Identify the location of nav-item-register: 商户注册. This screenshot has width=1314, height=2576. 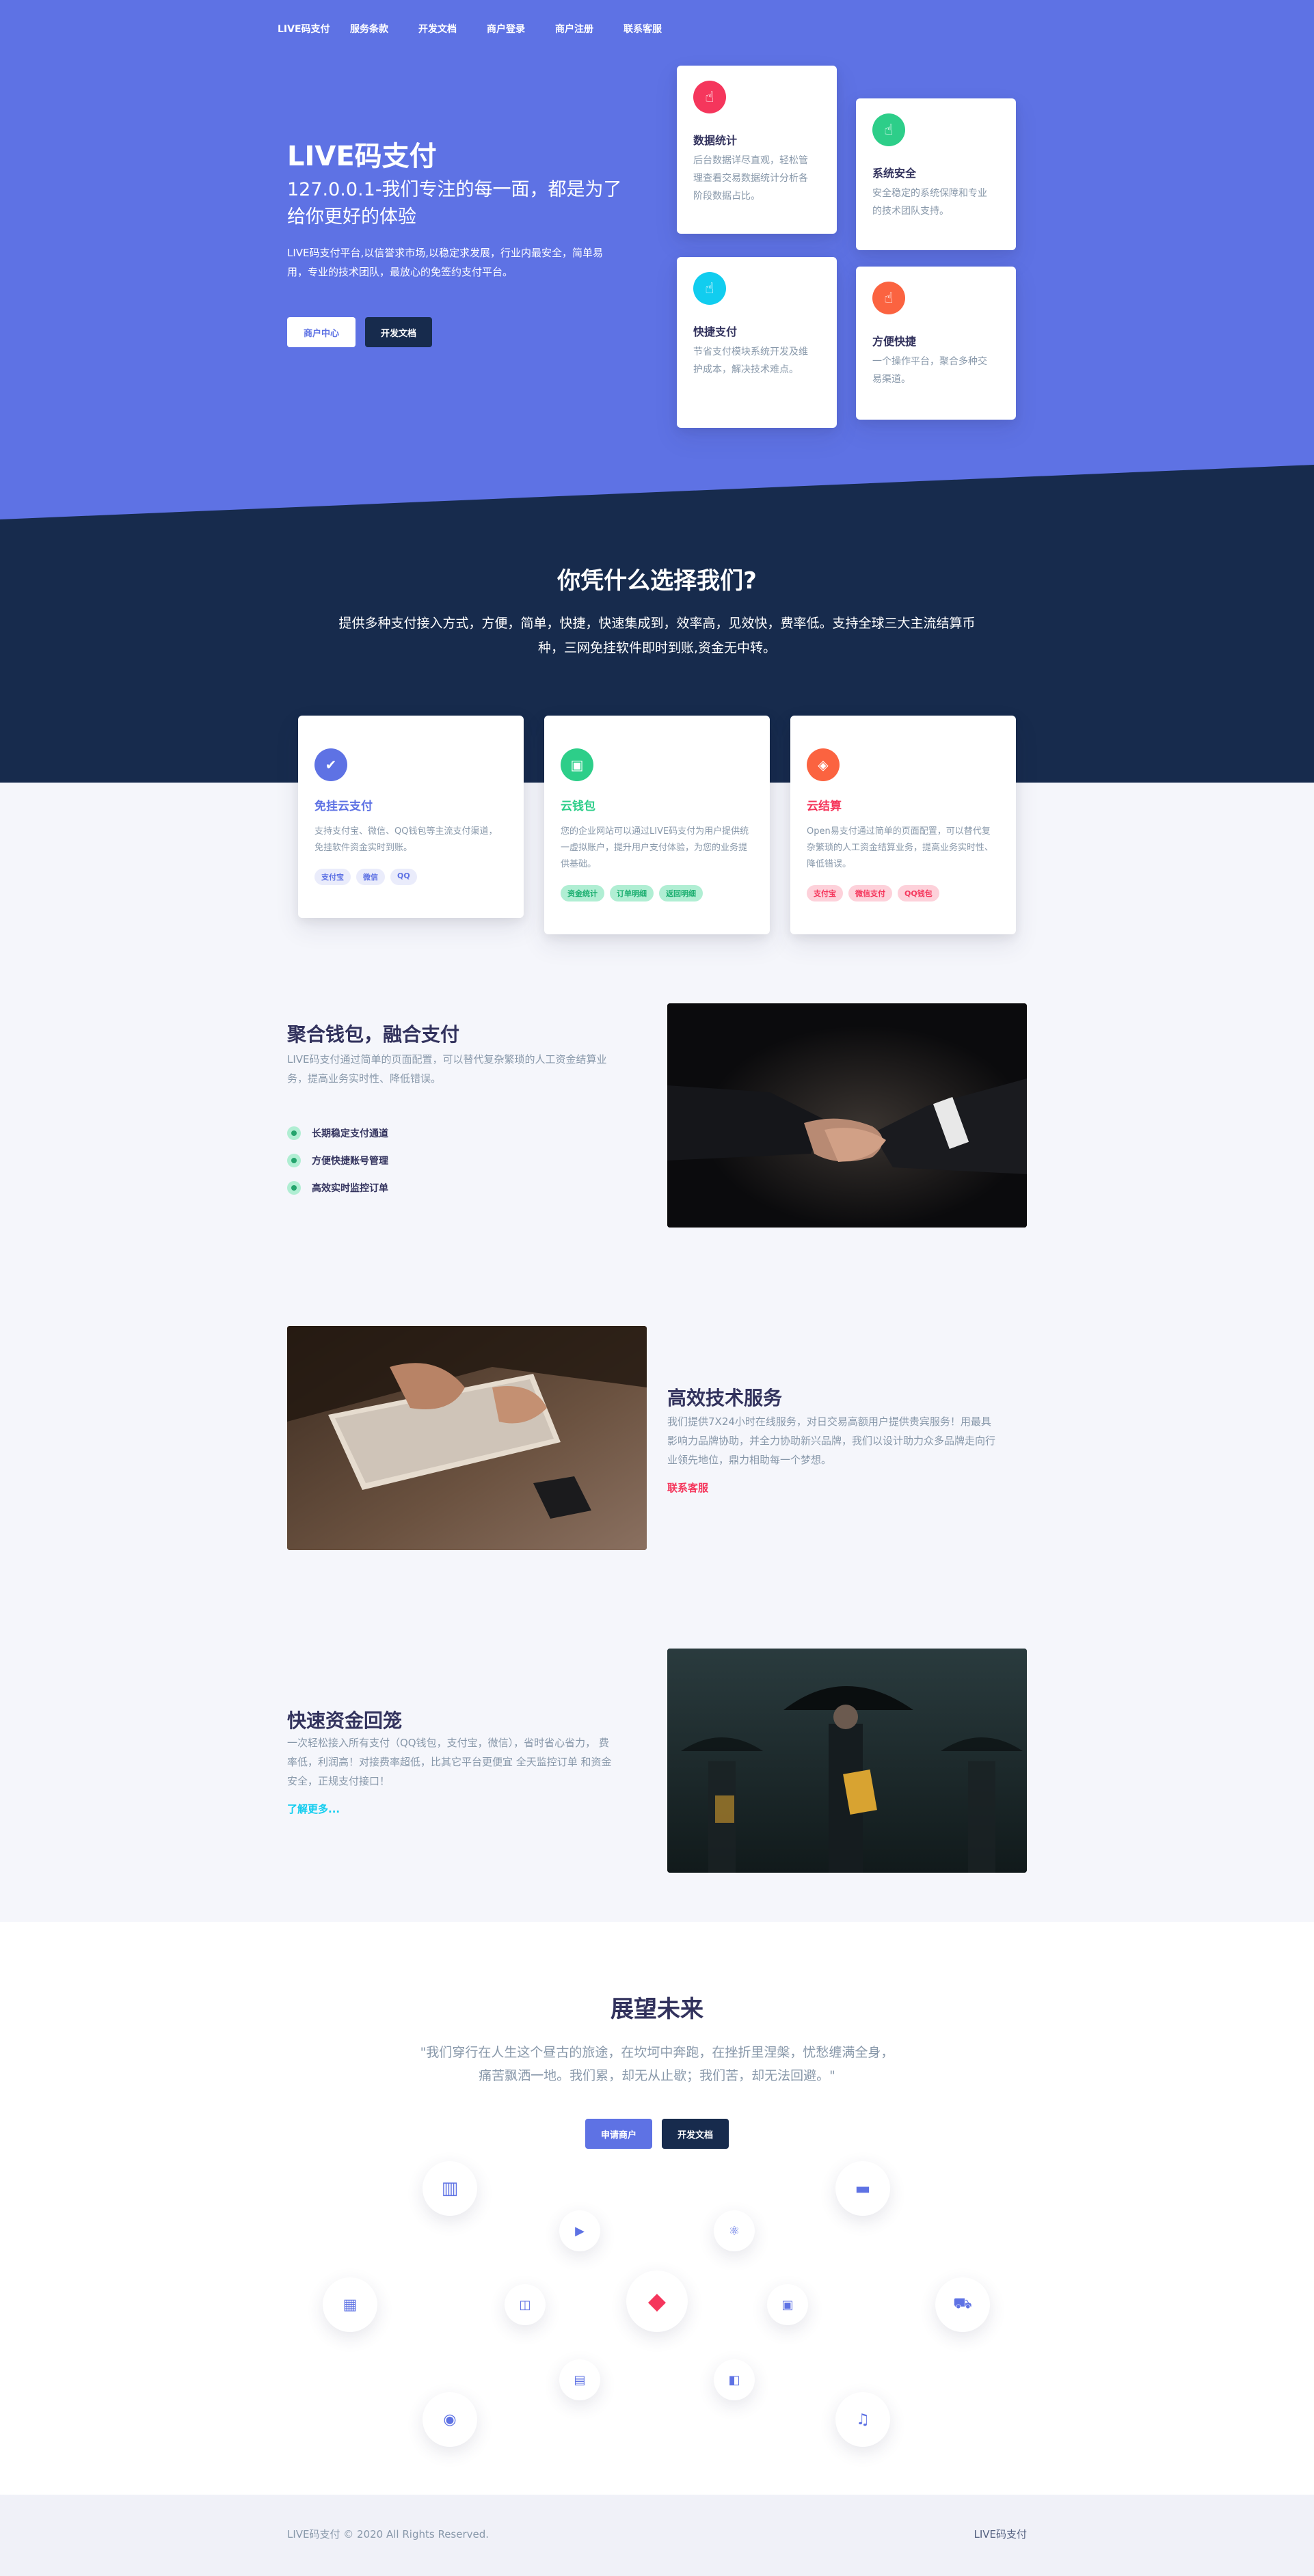
(574, 29).